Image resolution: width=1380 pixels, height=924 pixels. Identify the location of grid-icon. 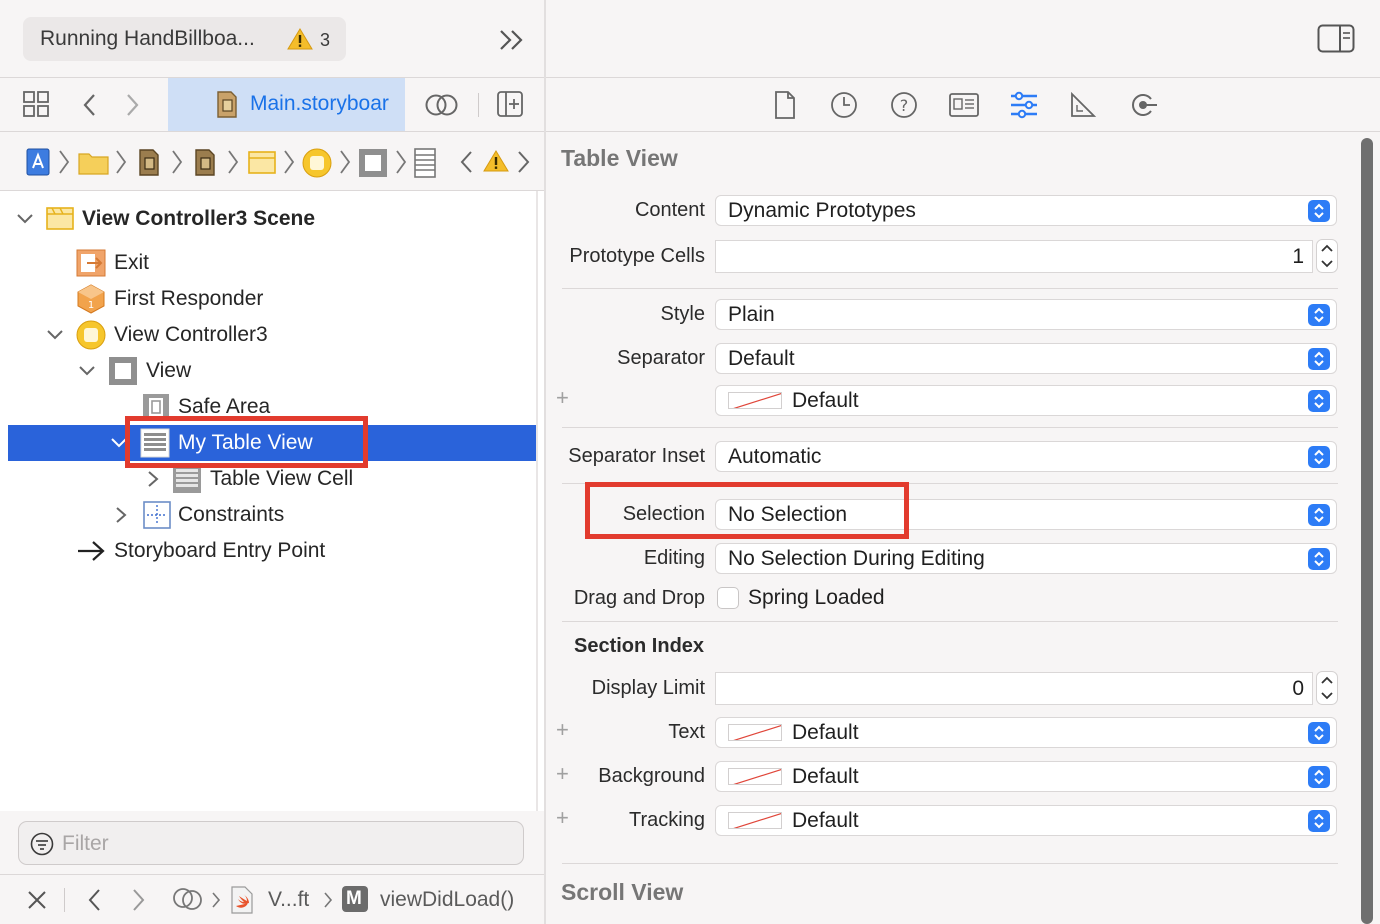
(36, 104).